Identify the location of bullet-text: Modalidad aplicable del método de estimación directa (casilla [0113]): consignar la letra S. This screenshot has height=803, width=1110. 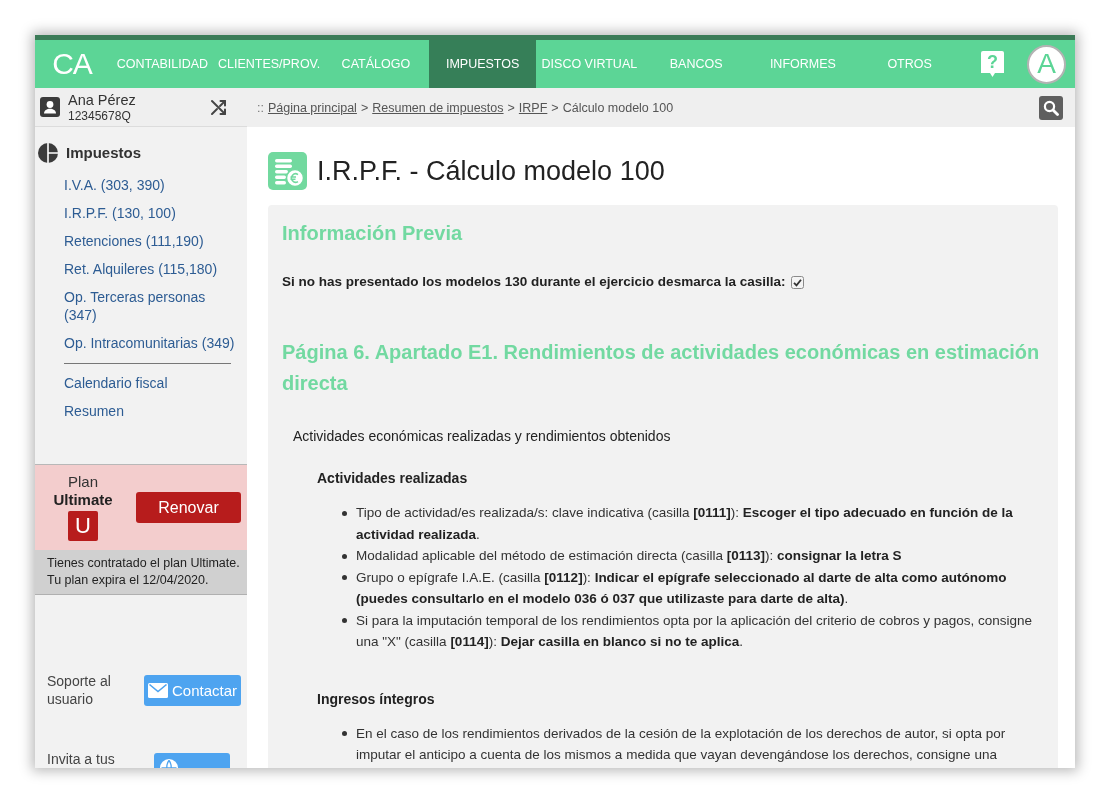
(629, 556).